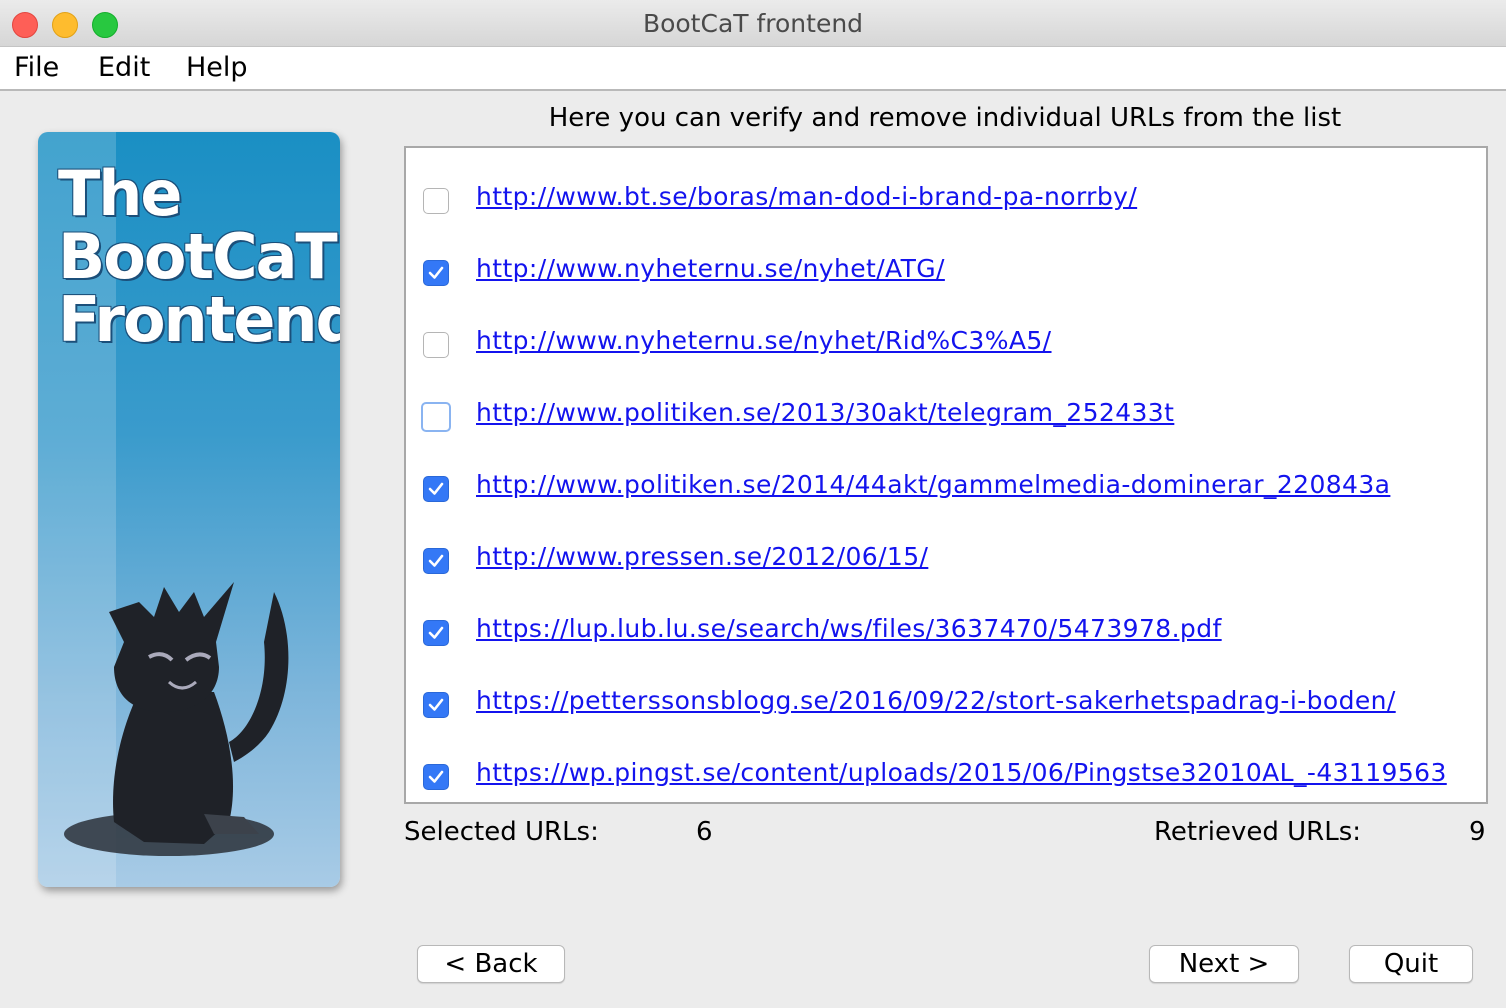 This screenshot has height=1008, width=1506. What do you see at coordinates (704, 832) in the screenshot?
I see `selected-urls-value: 6` at bounding box center [704, 832].